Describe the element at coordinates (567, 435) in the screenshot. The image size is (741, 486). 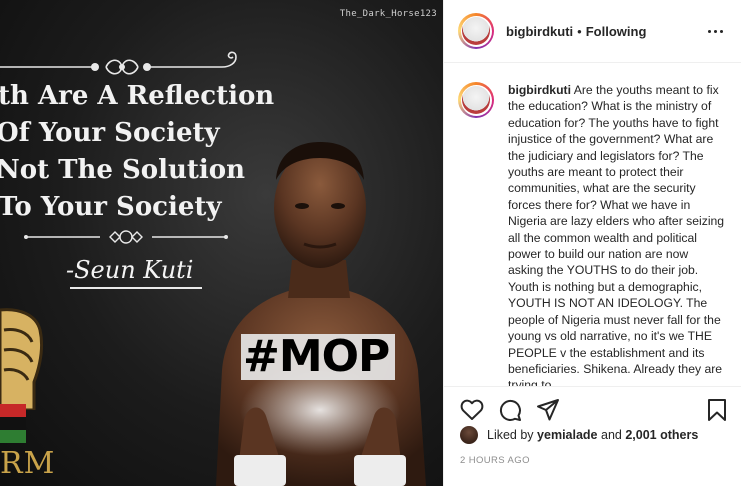
I see `liked-by-user: yemialade` at that location.